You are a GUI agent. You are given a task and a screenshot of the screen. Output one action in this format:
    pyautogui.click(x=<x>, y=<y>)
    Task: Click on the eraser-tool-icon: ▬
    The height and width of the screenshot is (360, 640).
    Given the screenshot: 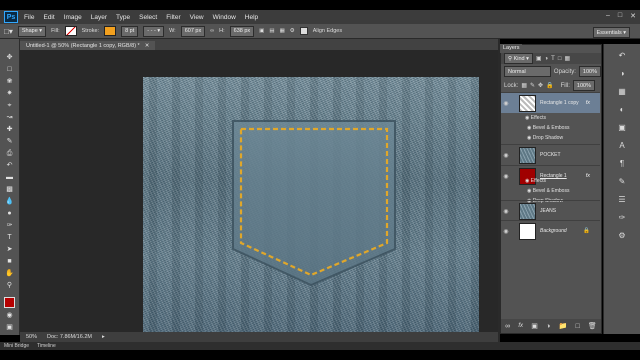 What is the action you would take?
    pyautogui.click(x=9, y=177)
    